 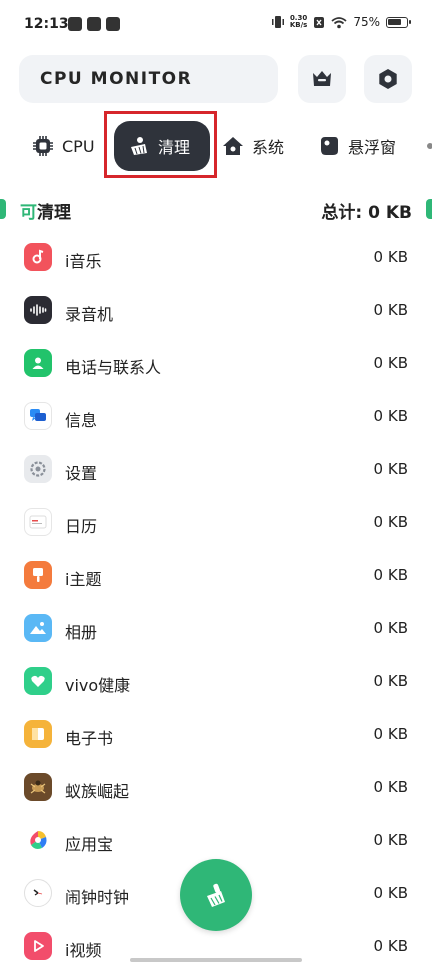 What do you see at coordinates (366, 22) in the screenshot?
I see `battery-text: 75%` at bounding box center [366, 22].